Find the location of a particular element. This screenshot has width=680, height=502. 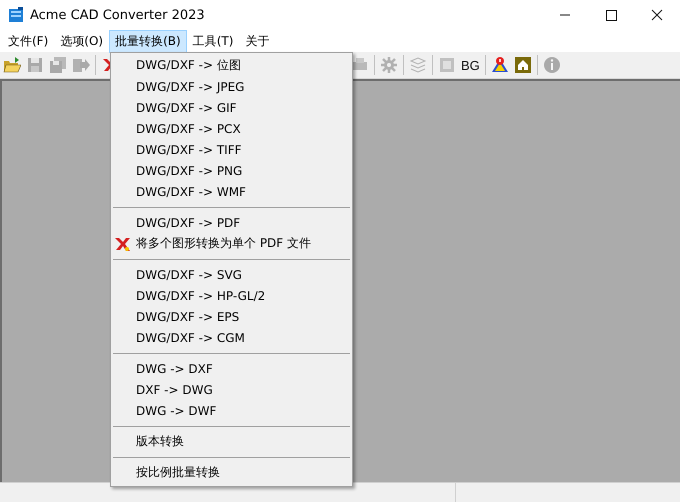

menu-item: 工具(T) is located at coordinates (213, 41).